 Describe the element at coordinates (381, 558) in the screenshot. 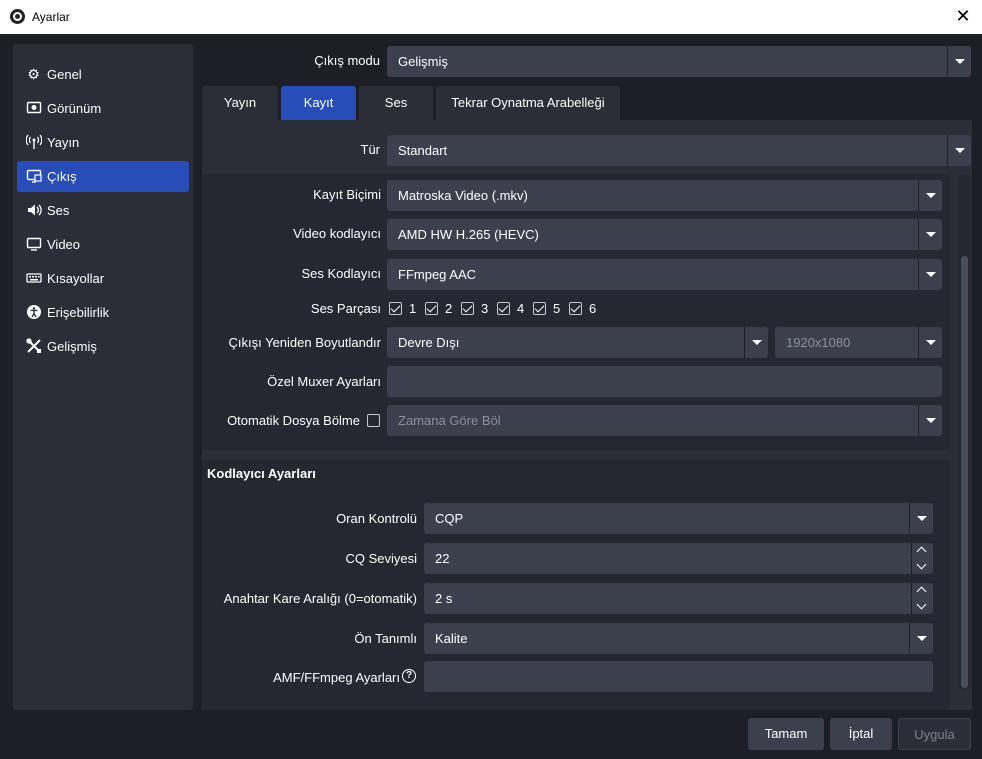

I see `cq-level-label: CQ Seviyesi` at that location.